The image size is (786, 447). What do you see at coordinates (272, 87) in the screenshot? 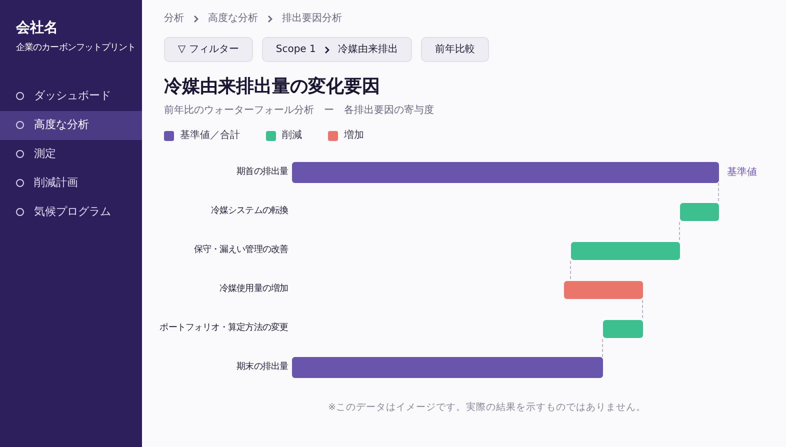
I see `page-title: 冷媒由来排出量の変化要因` at bounding box center [272, 87].